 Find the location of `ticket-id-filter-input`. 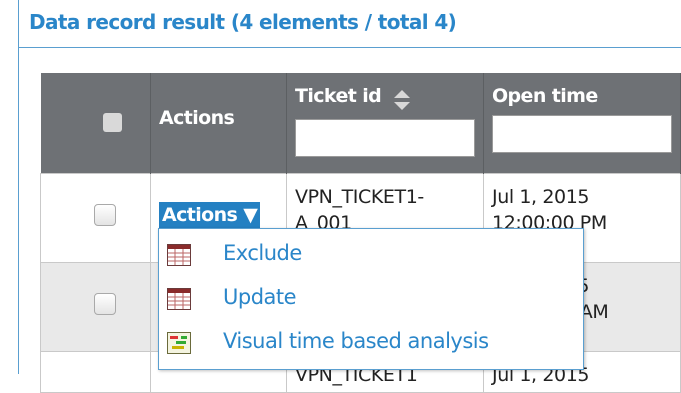

ticket-id-filter-input is located at coordinates (385, 138).